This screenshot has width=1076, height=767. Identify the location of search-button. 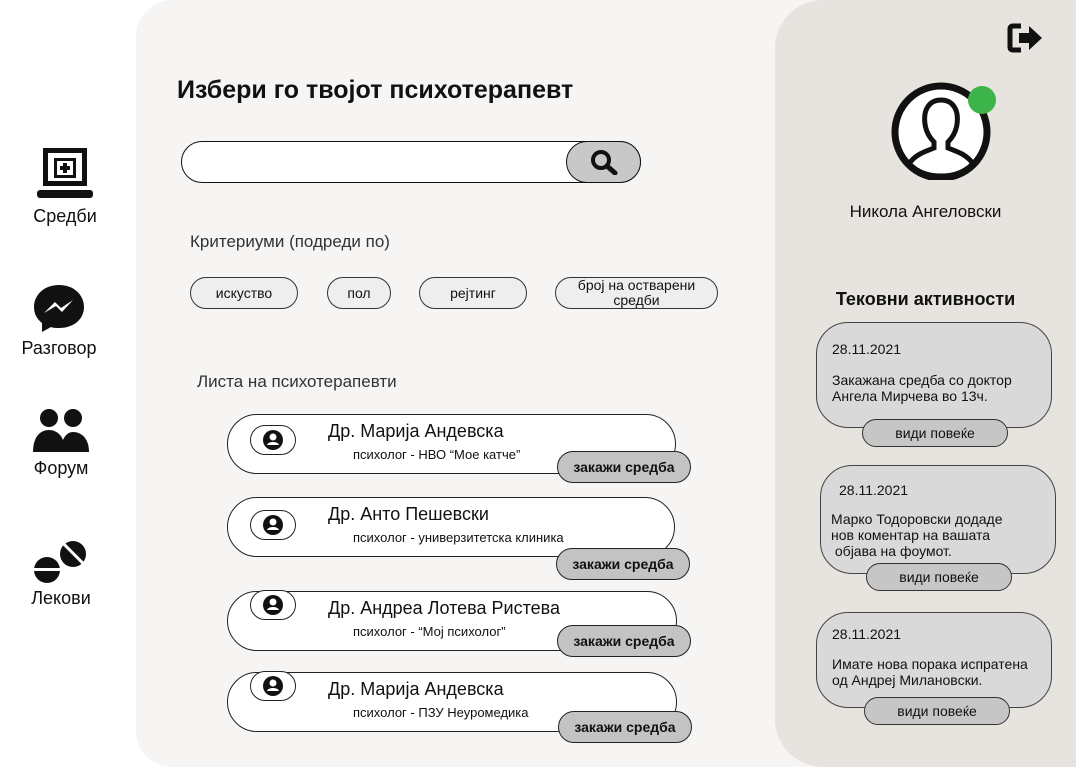
(603, 162).